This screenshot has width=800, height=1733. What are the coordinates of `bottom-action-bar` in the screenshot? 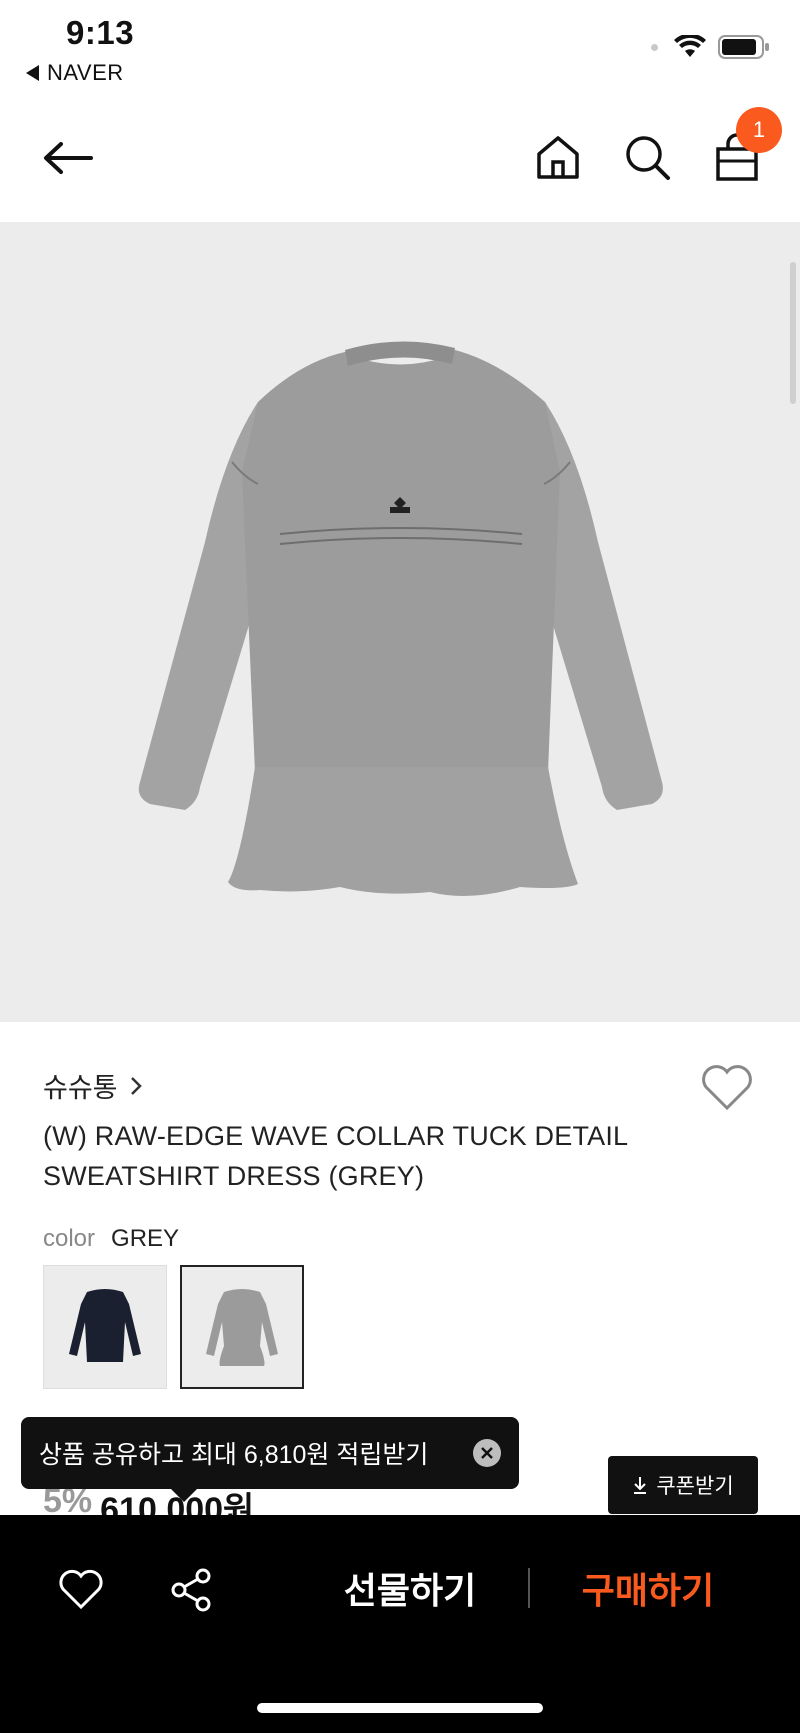 It's located at (400, 1624).